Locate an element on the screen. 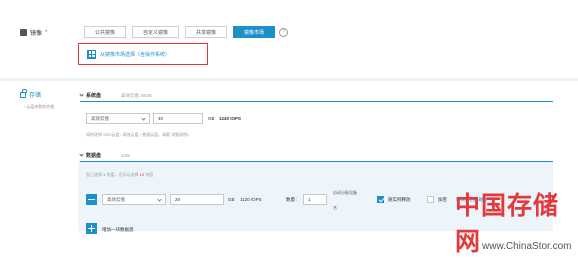  image-label-row: 镜像 * is located at coordinates (33, 32).